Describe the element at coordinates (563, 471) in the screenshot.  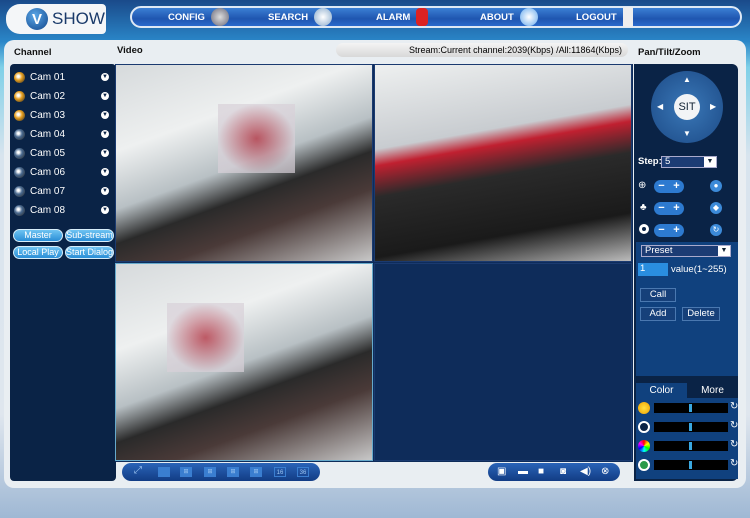
I see `snapshot-icon: ◙` at that location.